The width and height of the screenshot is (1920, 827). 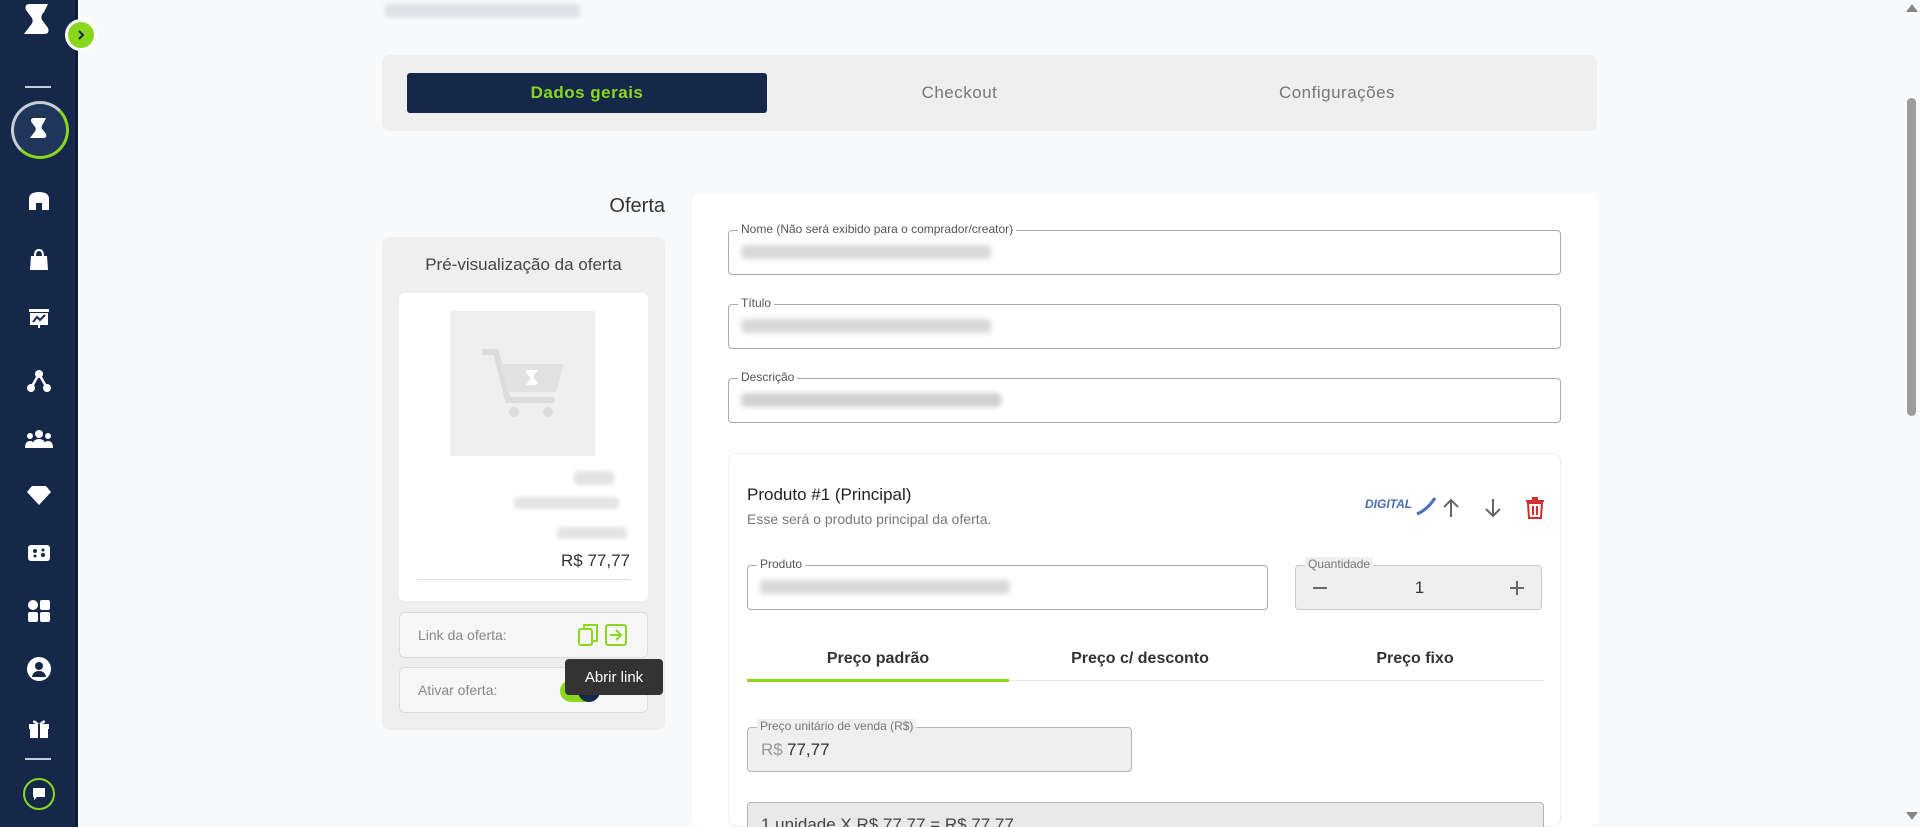 What do you see at coordinates (1493, 508) in the screenshot?
I see `arrow-down-icon` at bounding box center [1493, 508].